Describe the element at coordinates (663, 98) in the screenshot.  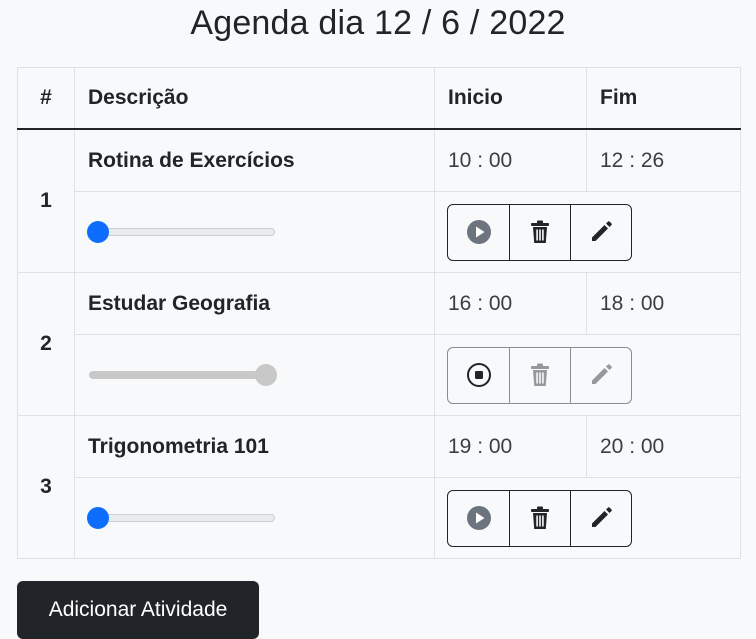
I see `header-fim: Fim` at that location.